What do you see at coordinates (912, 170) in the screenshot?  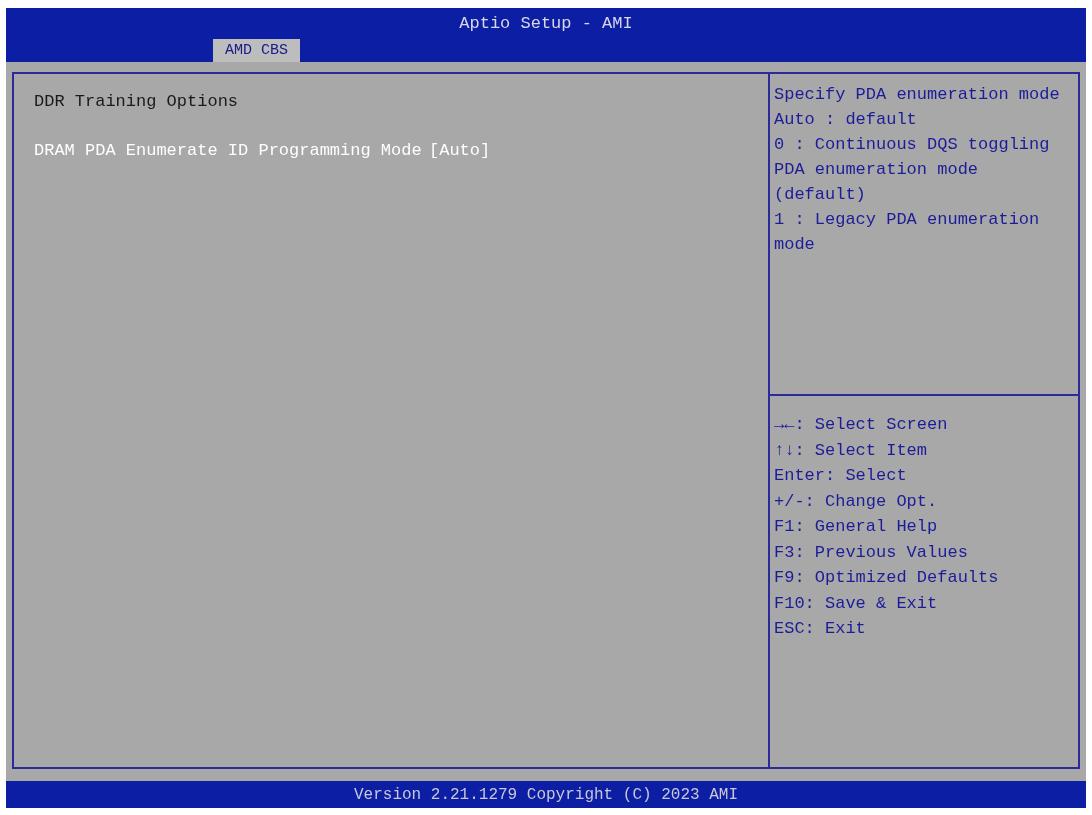 I see `help-text: 0 : Continuous DQS toggling PDA enumeration mode (default)` at bounding box center [912, 170].